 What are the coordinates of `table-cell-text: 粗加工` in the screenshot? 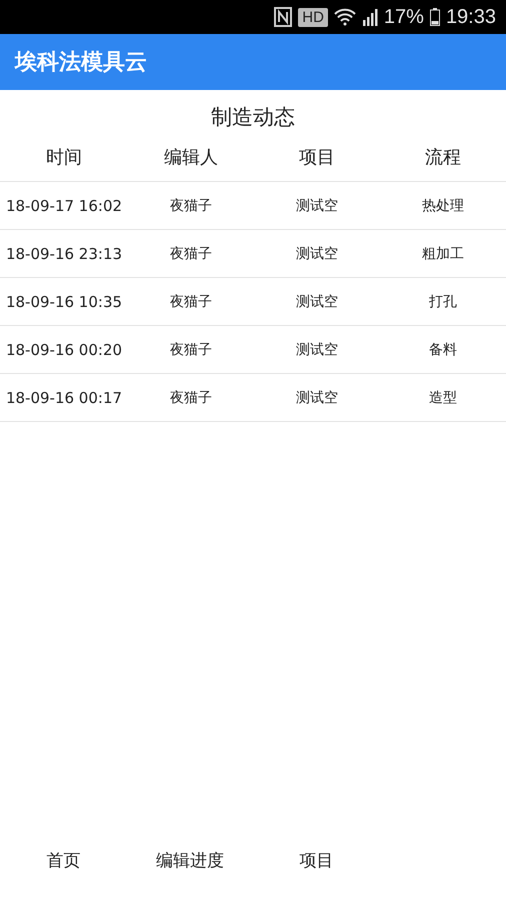 It's located at (443, 253).